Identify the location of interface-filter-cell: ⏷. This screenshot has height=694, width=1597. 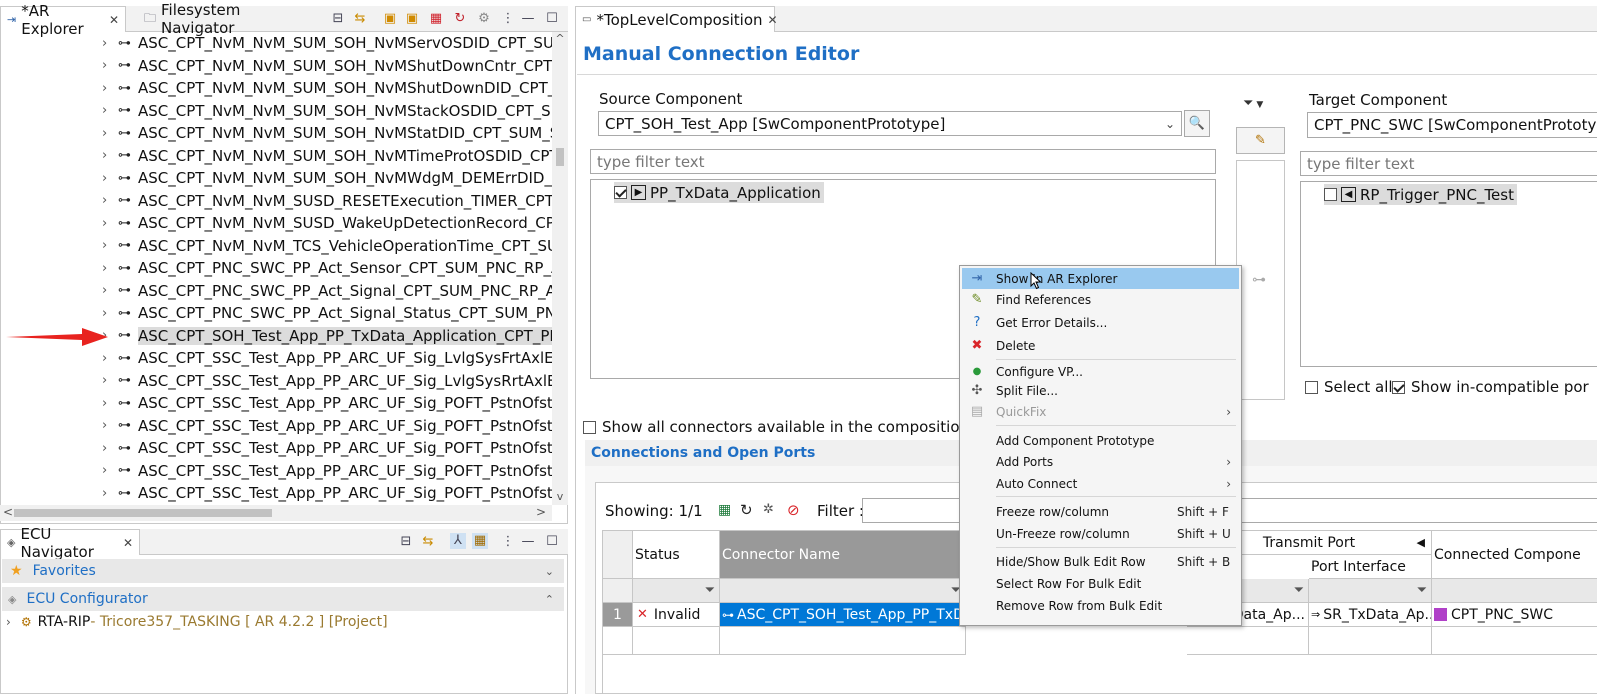
(1370, 591).